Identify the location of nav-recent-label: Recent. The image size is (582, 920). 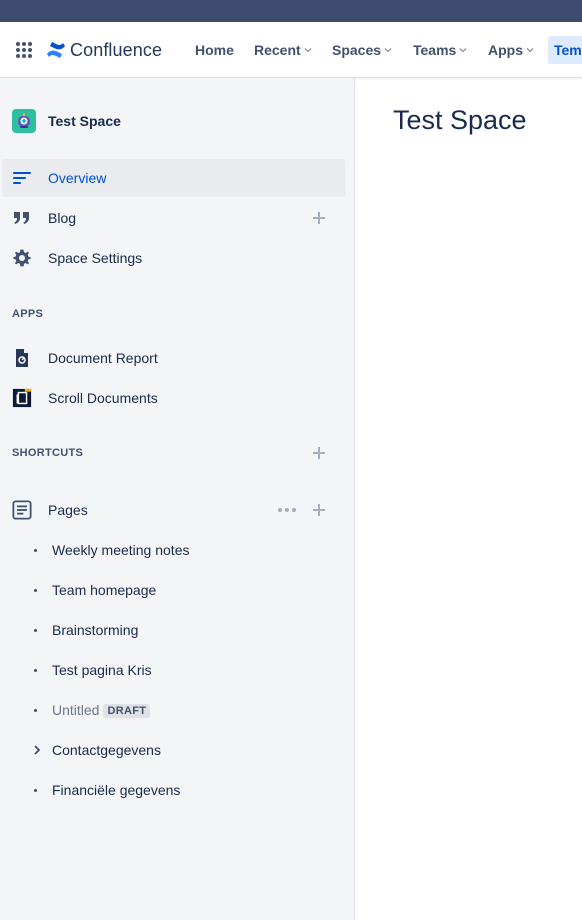
(277, 50).